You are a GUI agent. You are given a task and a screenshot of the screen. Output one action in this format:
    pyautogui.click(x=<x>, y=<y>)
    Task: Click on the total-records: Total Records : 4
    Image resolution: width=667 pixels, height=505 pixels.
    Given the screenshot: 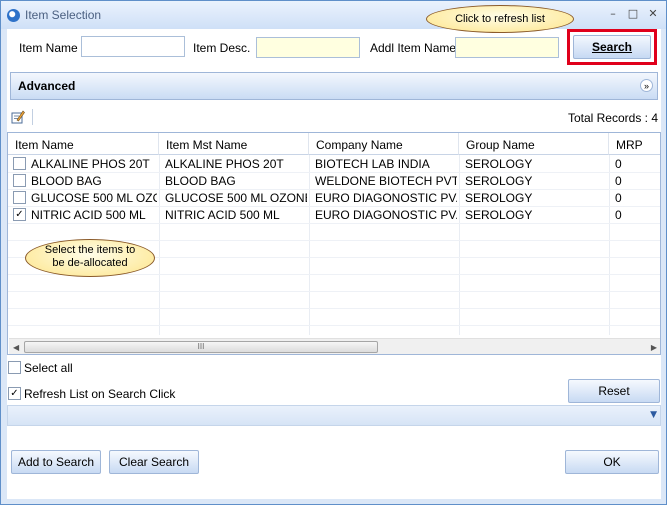 What is the action you would take?
    pyautogui.click(x=612, y=118)
    